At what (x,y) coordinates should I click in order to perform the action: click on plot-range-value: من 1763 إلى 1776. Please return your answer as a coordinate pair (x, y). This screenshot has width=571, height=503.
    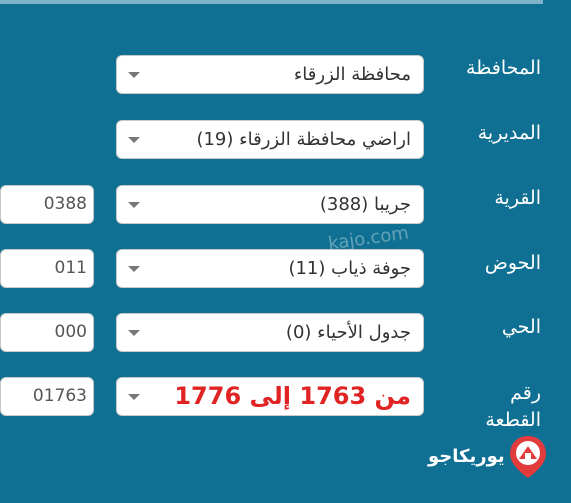
    Looking at the image, I should click on (292, 396).